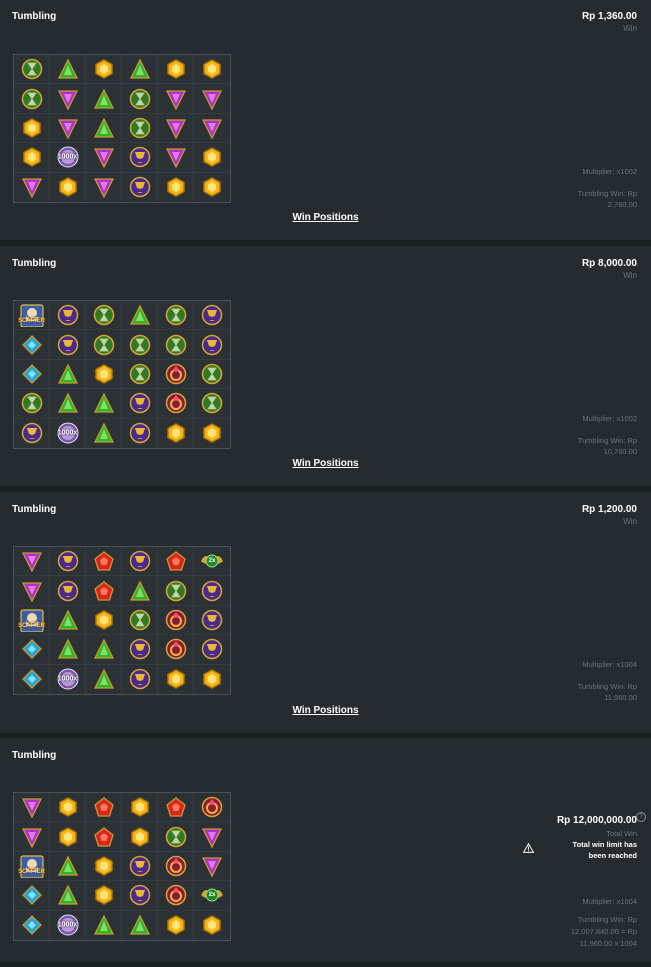 The image size is (651, 967). What do you see at coordinates (620, 697) in the screenshot?
I see `tumbling-win-value: 11,960.00` at bounding box center [620, 697].